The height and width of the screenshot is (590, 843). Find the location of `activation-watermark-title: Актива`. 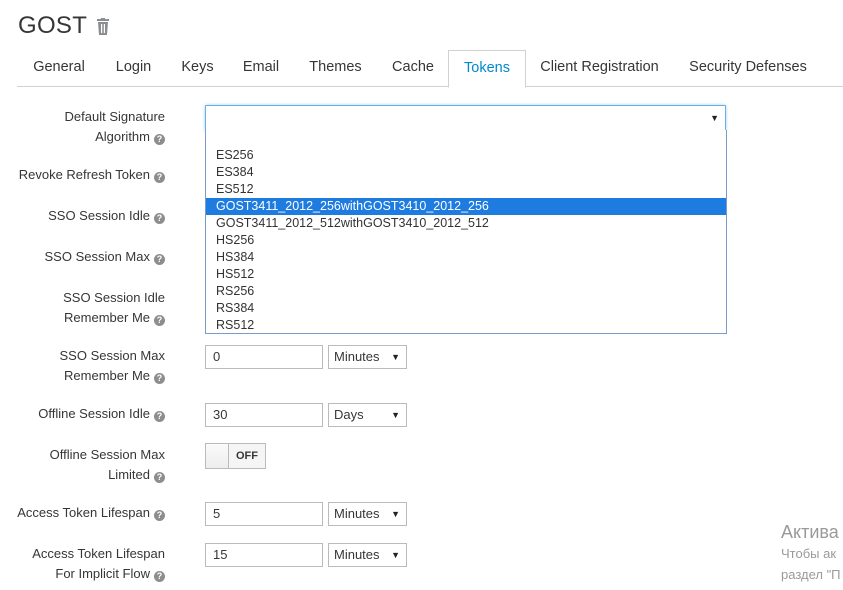

activation-watermark-title: Актива is located at coordinates (810, 532).